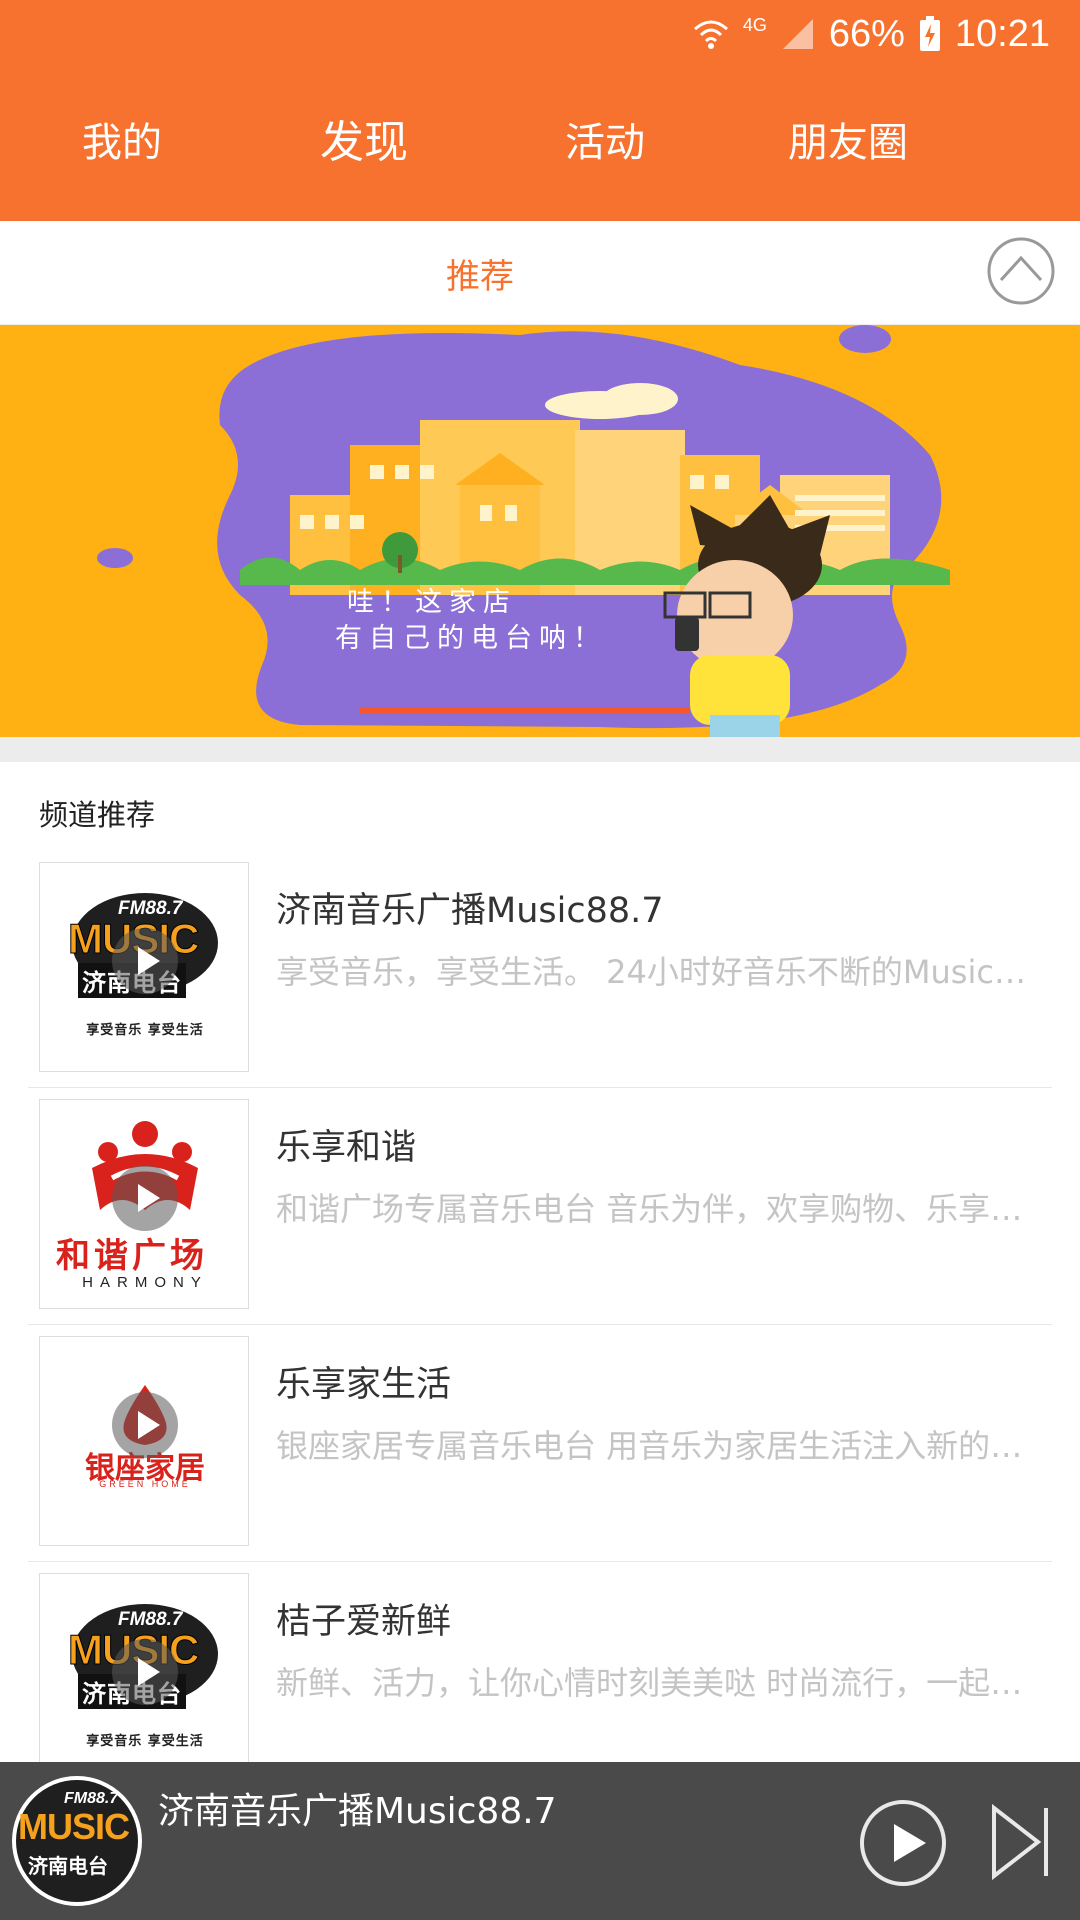 The image size is (1080, 1920). What do you see at coordinates (710, 34) in the screenshot?
I see `wifi-icon` at bounding box center [710, 34].